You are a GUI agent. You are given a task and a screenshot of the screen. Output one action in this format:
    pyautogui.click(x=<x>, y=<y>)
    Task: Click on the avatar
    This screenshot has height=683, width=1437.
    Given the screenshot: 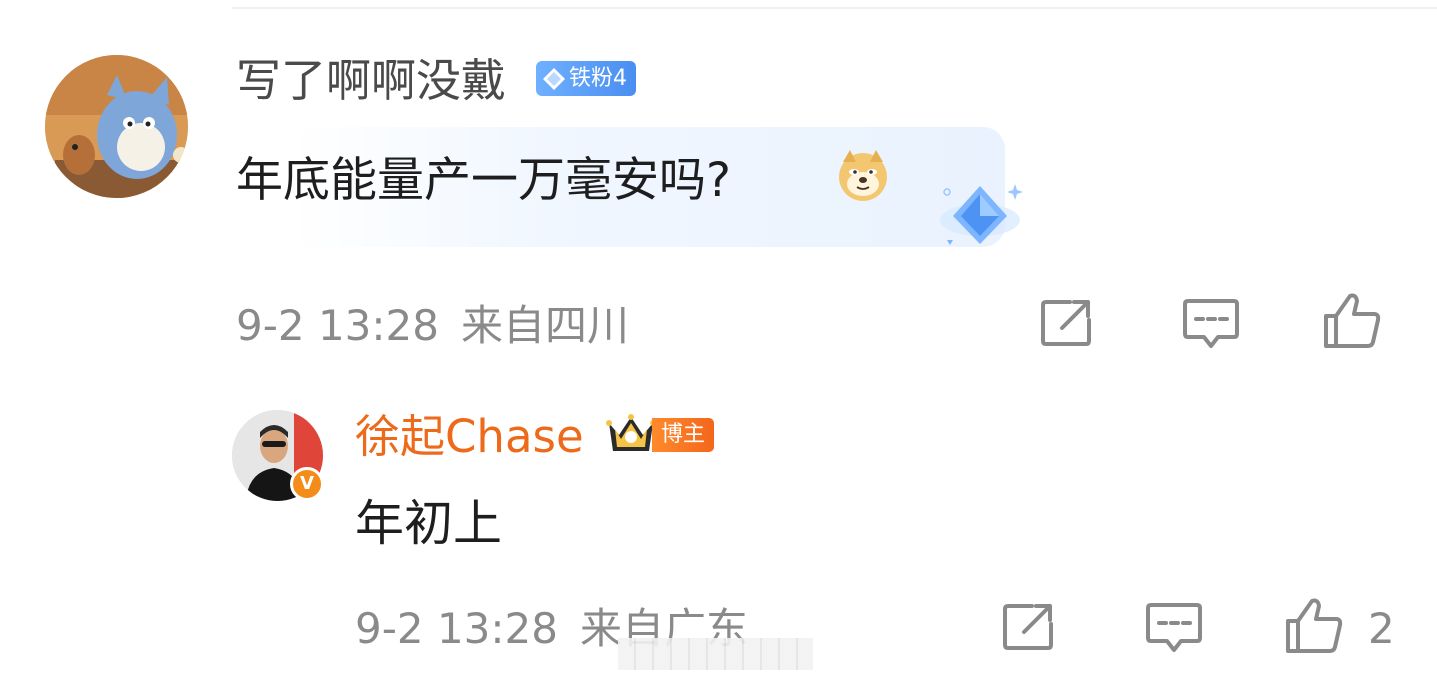 What is the action you would take?
    pyautogui.click(x=116, y=126)
    